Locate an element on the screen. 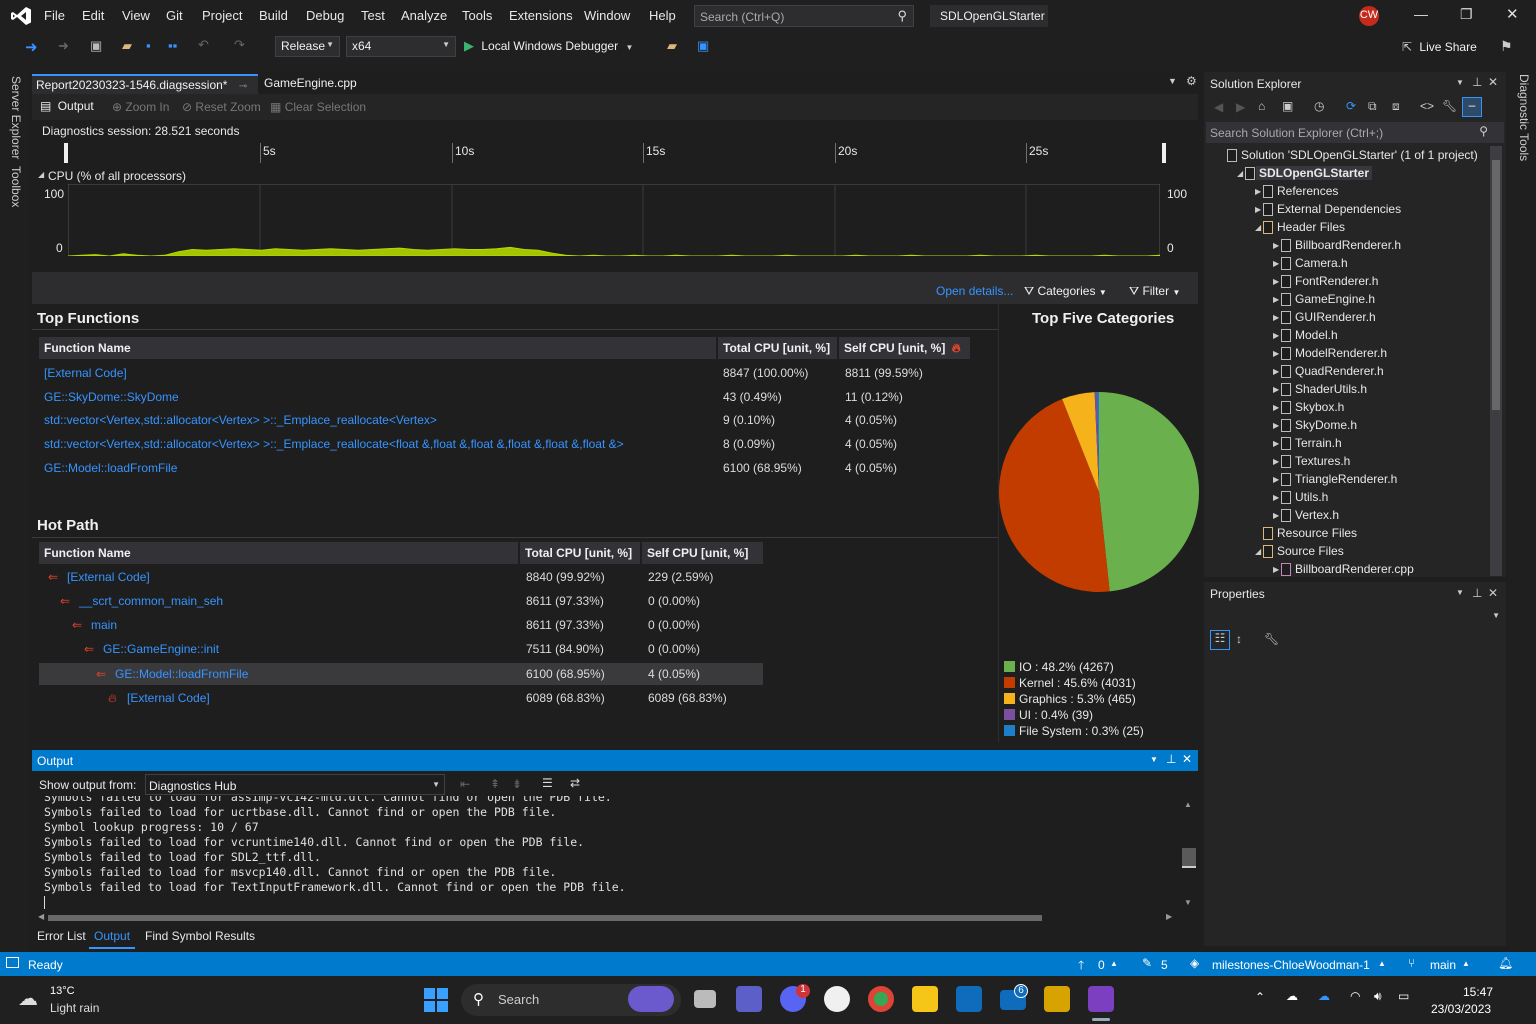 The image size is (1536, 1024). push-icon: 🡑 is located at coordinates (1081, 966).